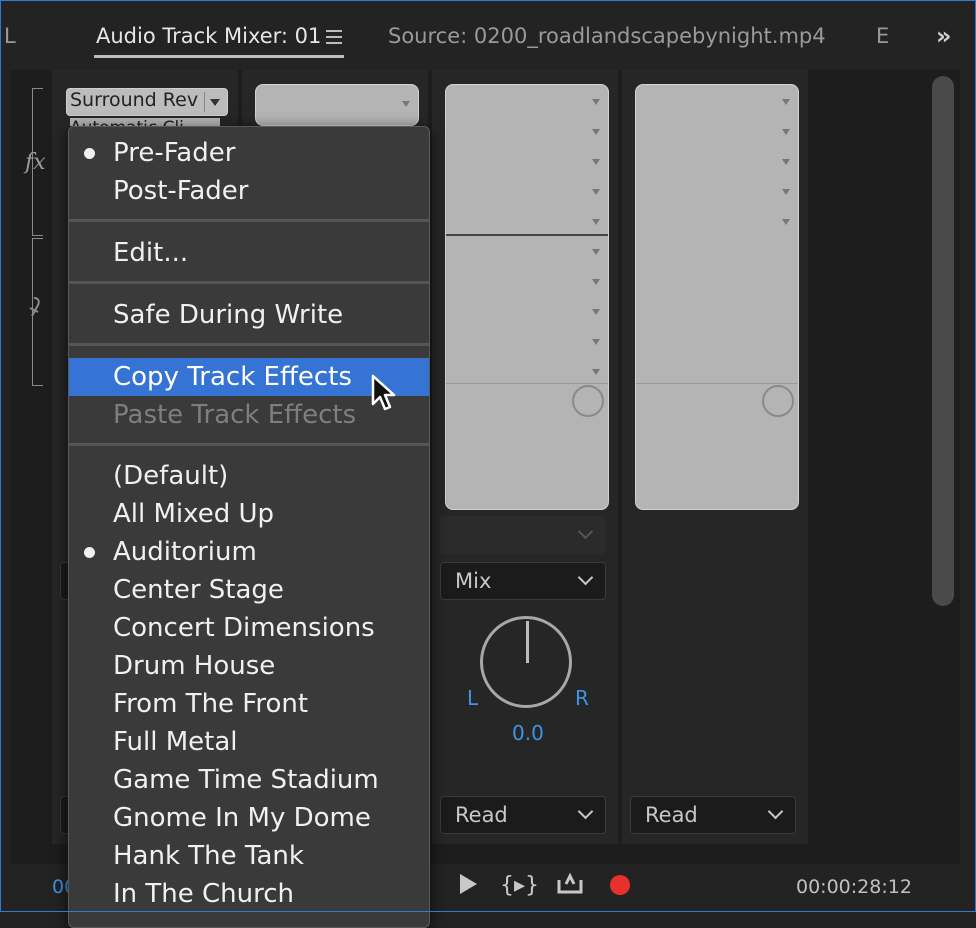 This screenshot has height=928, width=976. I want to click on timecode-right: 00:00:28:12, so click(854, 887).